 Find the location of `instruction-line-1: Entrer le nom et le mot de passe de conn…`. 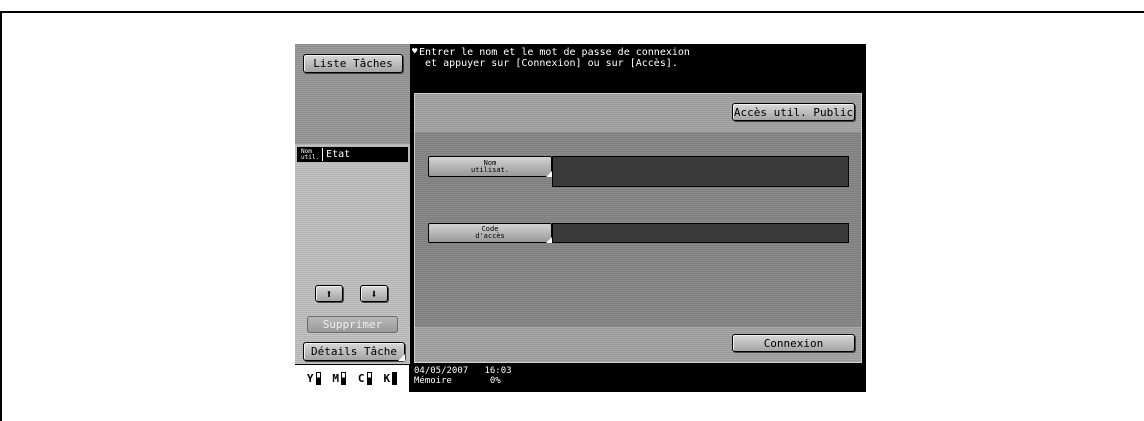

instruction-line-1: Entrer le nom et le mot de passe de conn… is located at coordinates (554, 52).